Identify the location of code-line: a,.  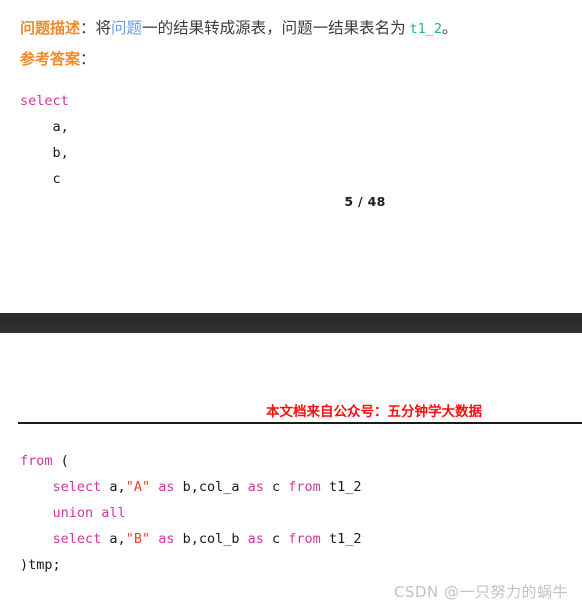
(44, 127).